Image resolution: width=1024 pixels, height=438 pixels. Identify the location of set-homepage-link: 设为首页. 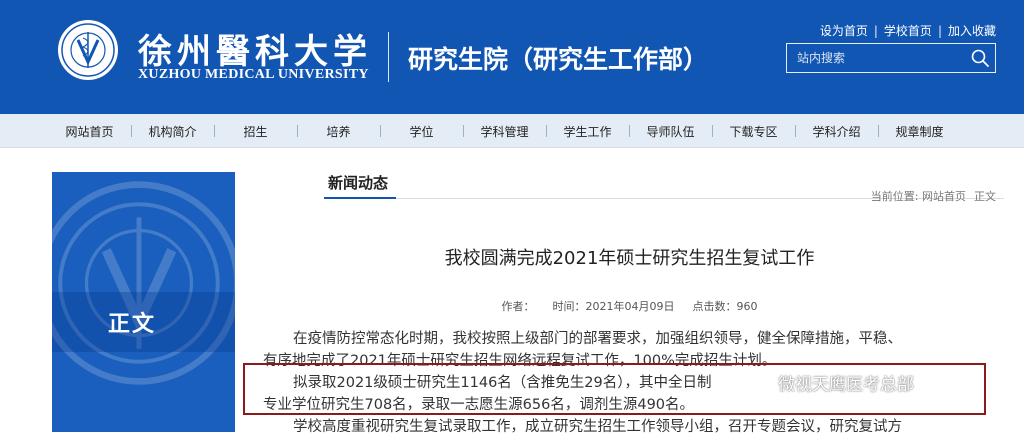
(844, 30).